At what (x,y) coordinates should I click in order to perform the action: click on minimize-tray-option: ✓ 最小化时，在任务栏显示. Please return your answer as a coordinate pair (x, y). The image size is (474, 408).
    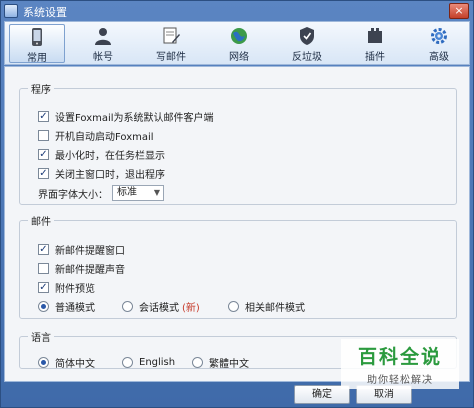
    Looking at the image, I should click on (101, 154).